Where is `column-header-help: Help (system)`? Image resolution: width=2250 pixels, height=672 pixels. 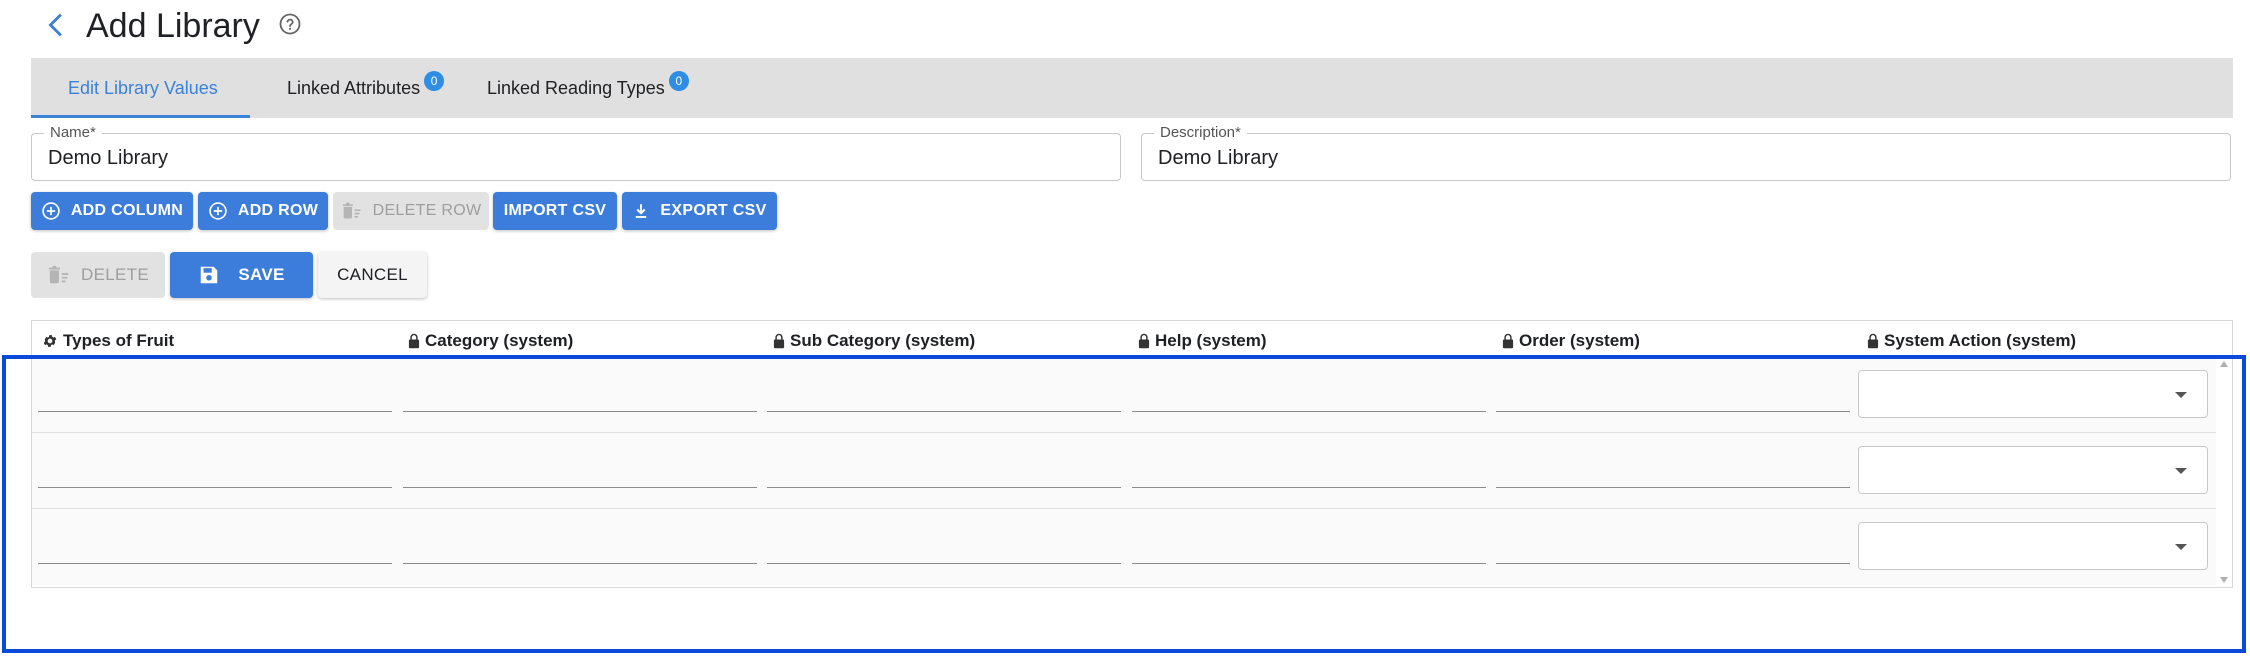 column-header-help: Help (system) is located at coordinates (1202, 341).